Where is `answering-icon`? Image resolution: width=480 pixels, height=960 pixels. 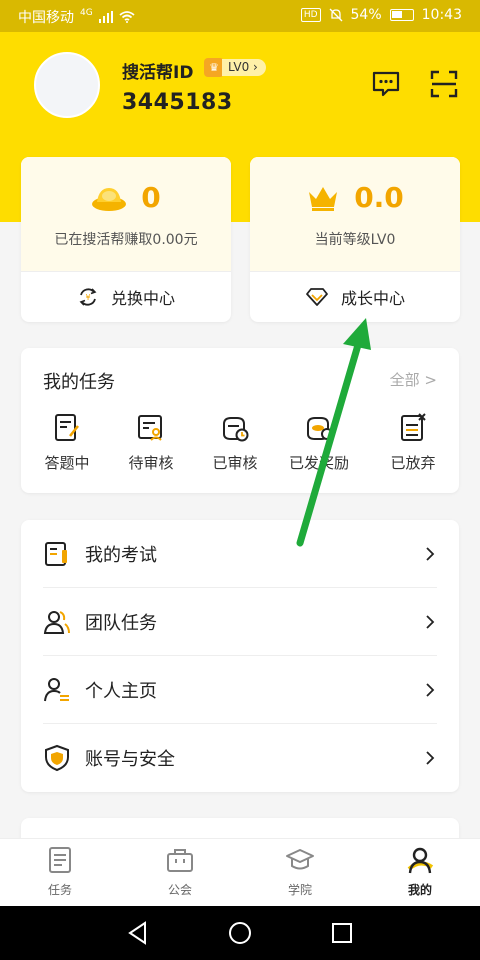 answering-icon is located at coordinates (67, 427).